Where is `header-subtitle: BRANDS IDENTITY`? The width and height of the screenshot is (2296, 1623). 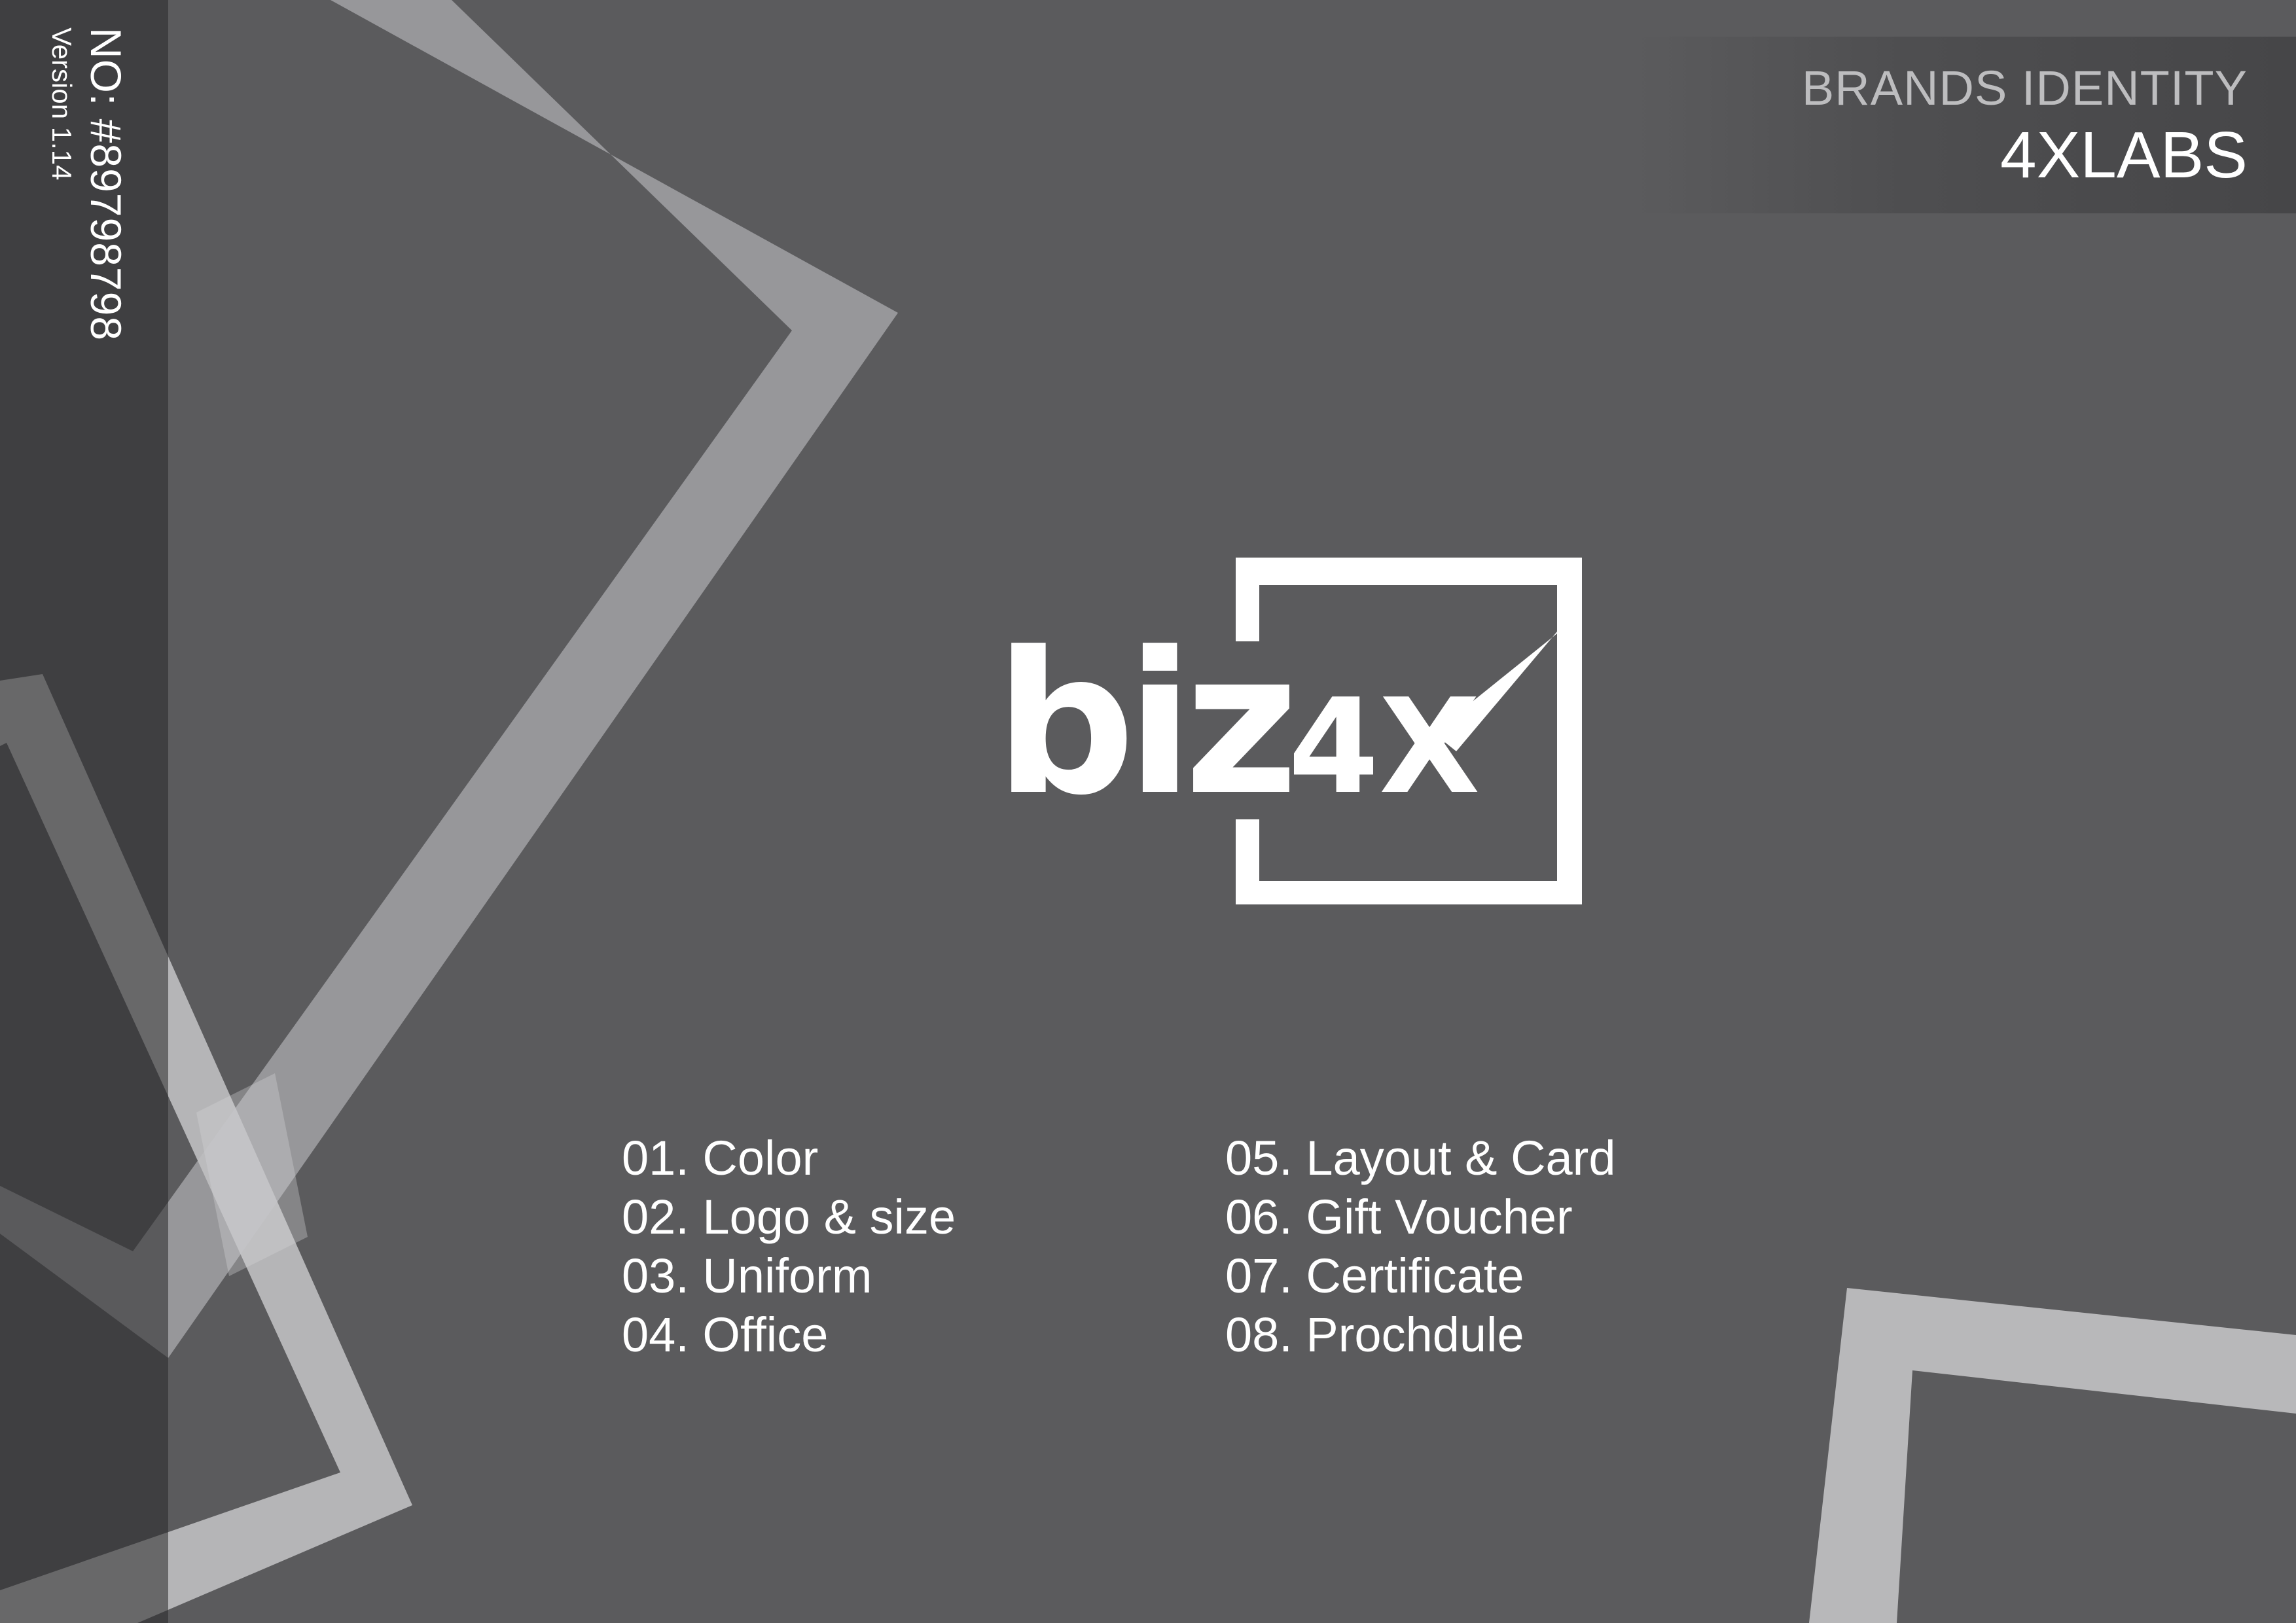 header-subtitle: BRANDS IDENTITY is located at coordinates (2024, 88).